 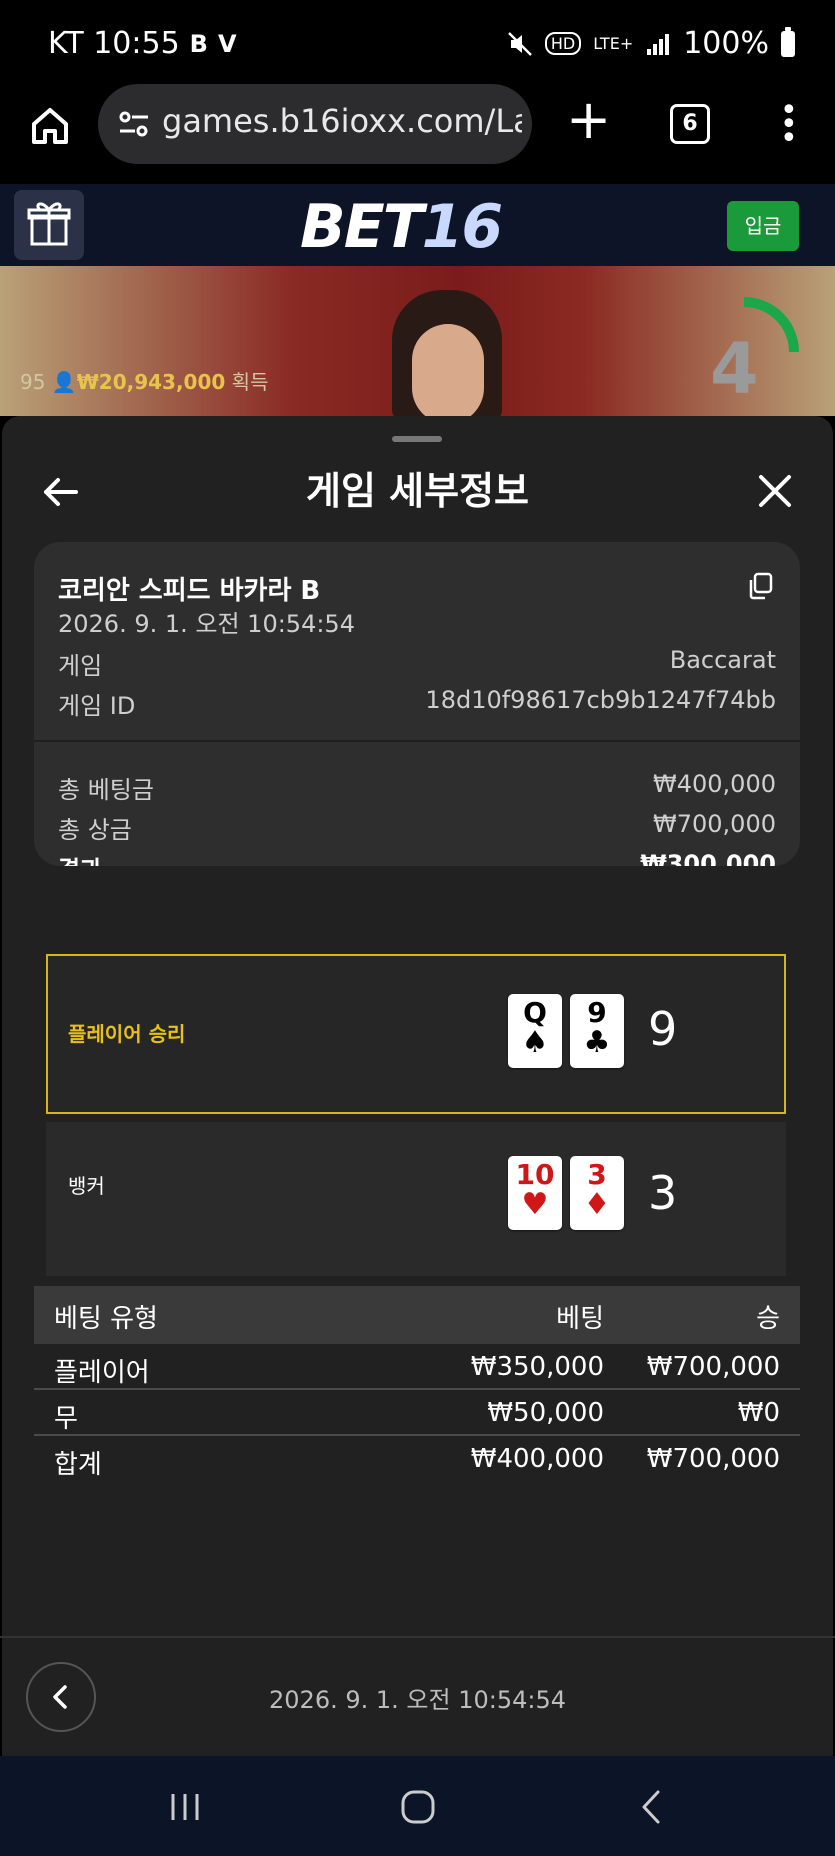 What do you see at coordinates (417, 1458) in the screenshot?
I see `table-row-total: 합계 ₩400,000 ₩700,000` at bounding box center [417, 1458].